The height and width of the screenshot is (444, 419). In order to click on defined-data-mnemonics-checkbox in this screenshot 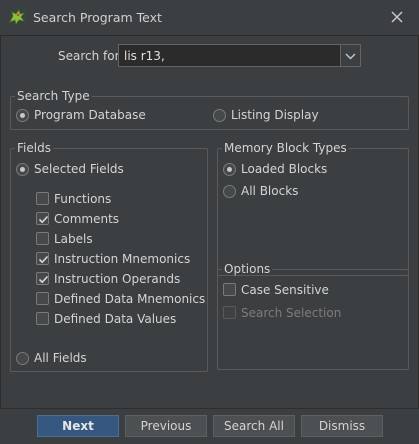, I will do `click(42, 298)`.